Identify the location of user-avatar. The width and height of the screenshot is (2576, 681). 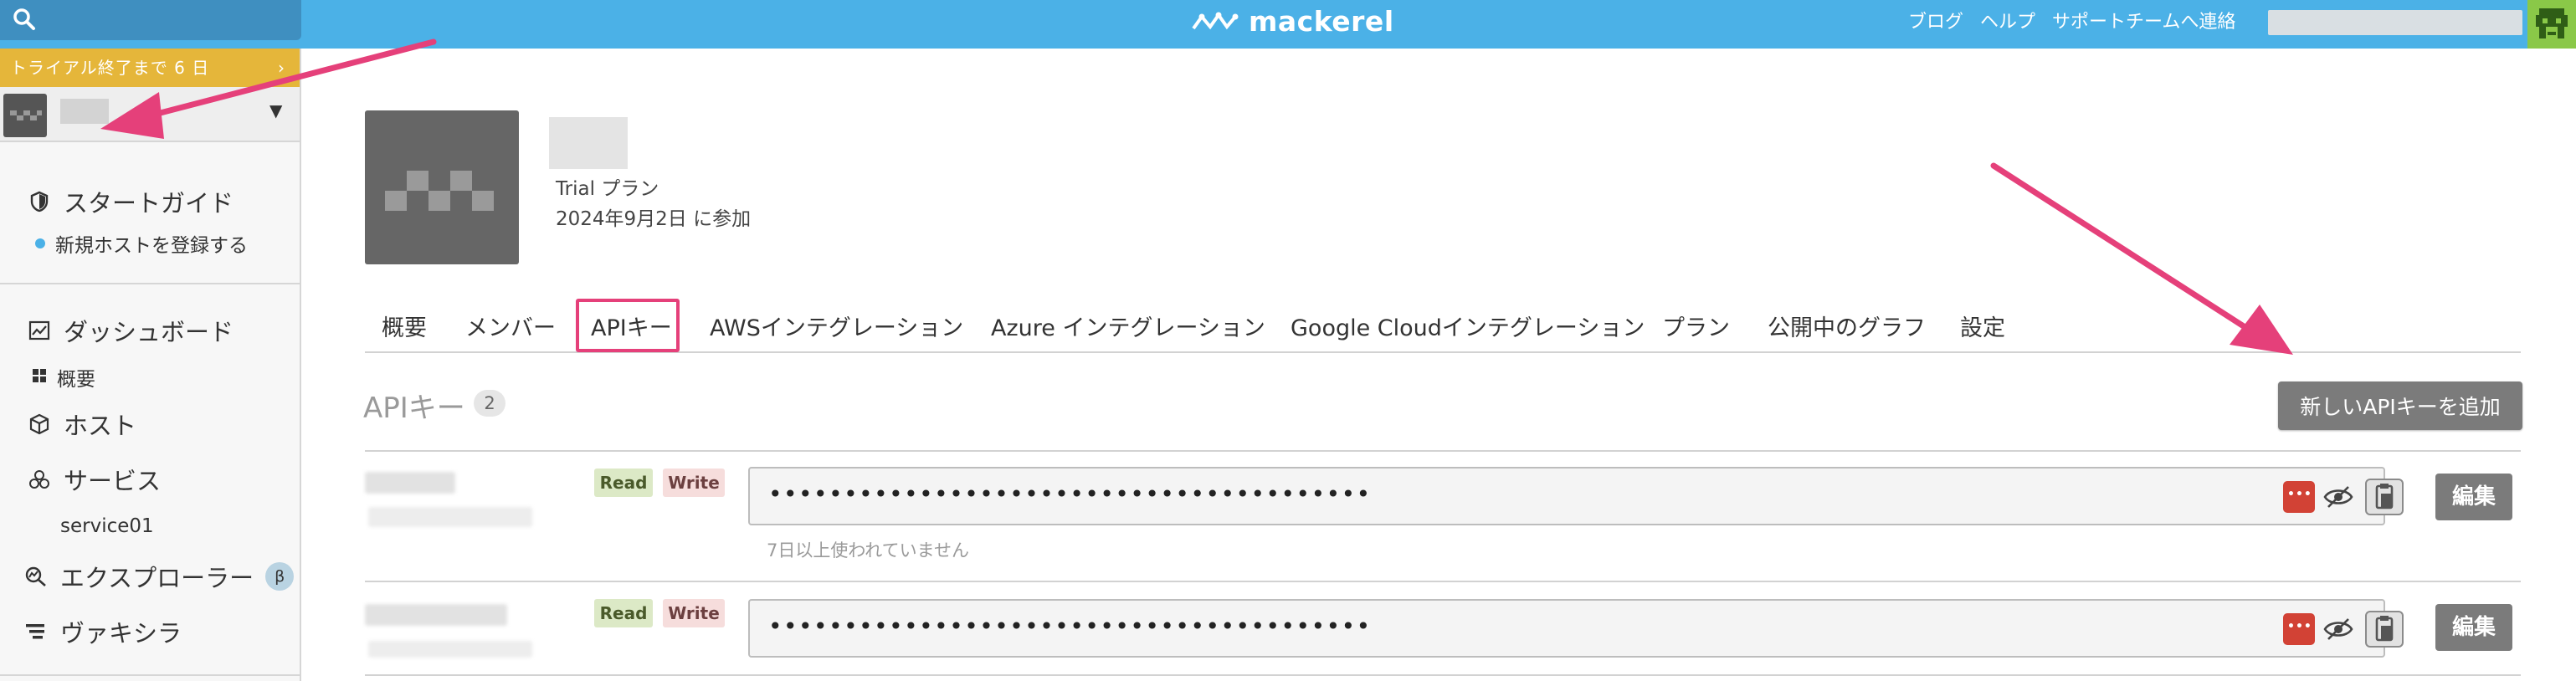
(2551, 24).